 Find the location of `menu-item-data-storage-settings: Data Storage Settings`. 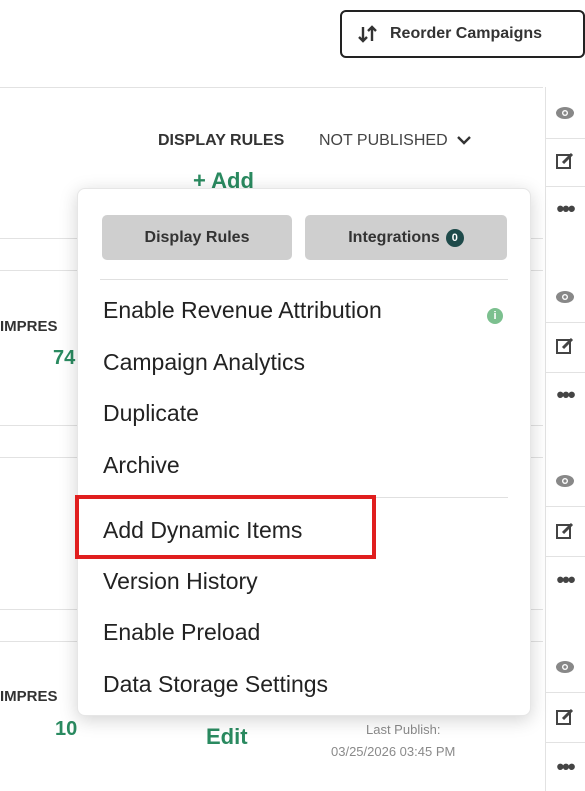

menu-item-data-storage-settings: Data Storage Settings is located at coordinates (215, 684).